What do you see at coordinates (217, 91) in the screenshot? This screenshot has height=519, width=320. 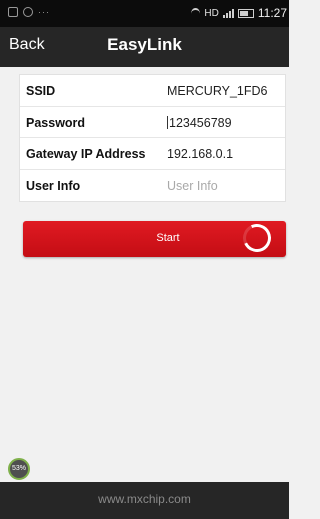 I see `ssid-field: MERCURY_1FD6` at bounding box center [217, 91].